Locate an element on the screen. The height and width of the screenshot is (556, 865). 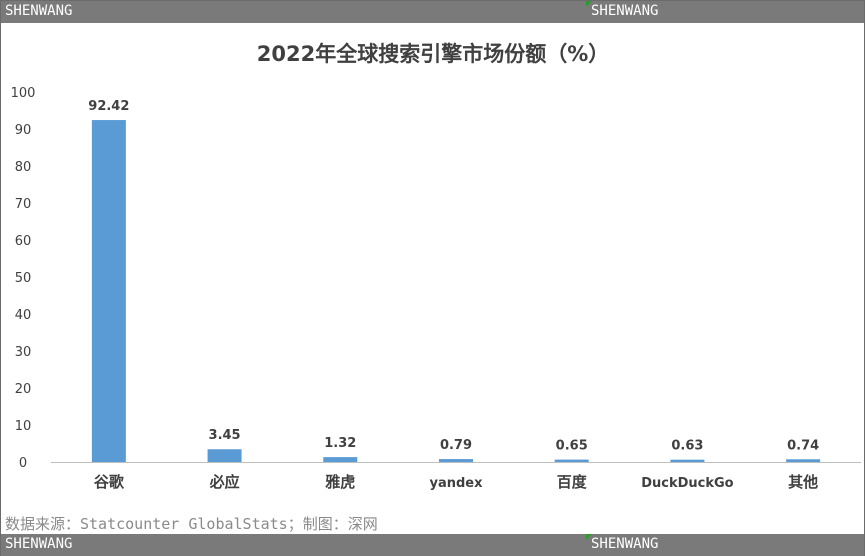
data-label: 92.42 is located at coordinates (108, 106).